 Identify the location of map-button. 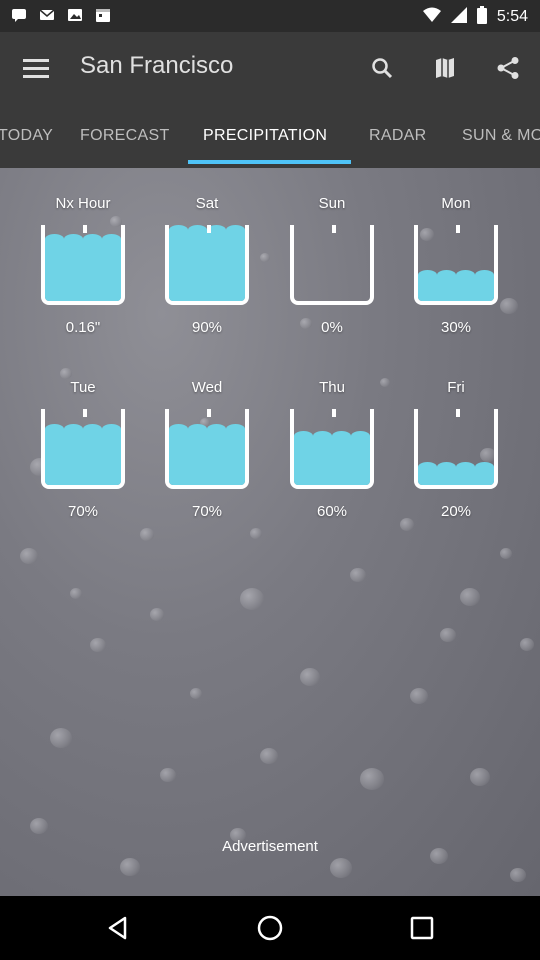
(445, 68).